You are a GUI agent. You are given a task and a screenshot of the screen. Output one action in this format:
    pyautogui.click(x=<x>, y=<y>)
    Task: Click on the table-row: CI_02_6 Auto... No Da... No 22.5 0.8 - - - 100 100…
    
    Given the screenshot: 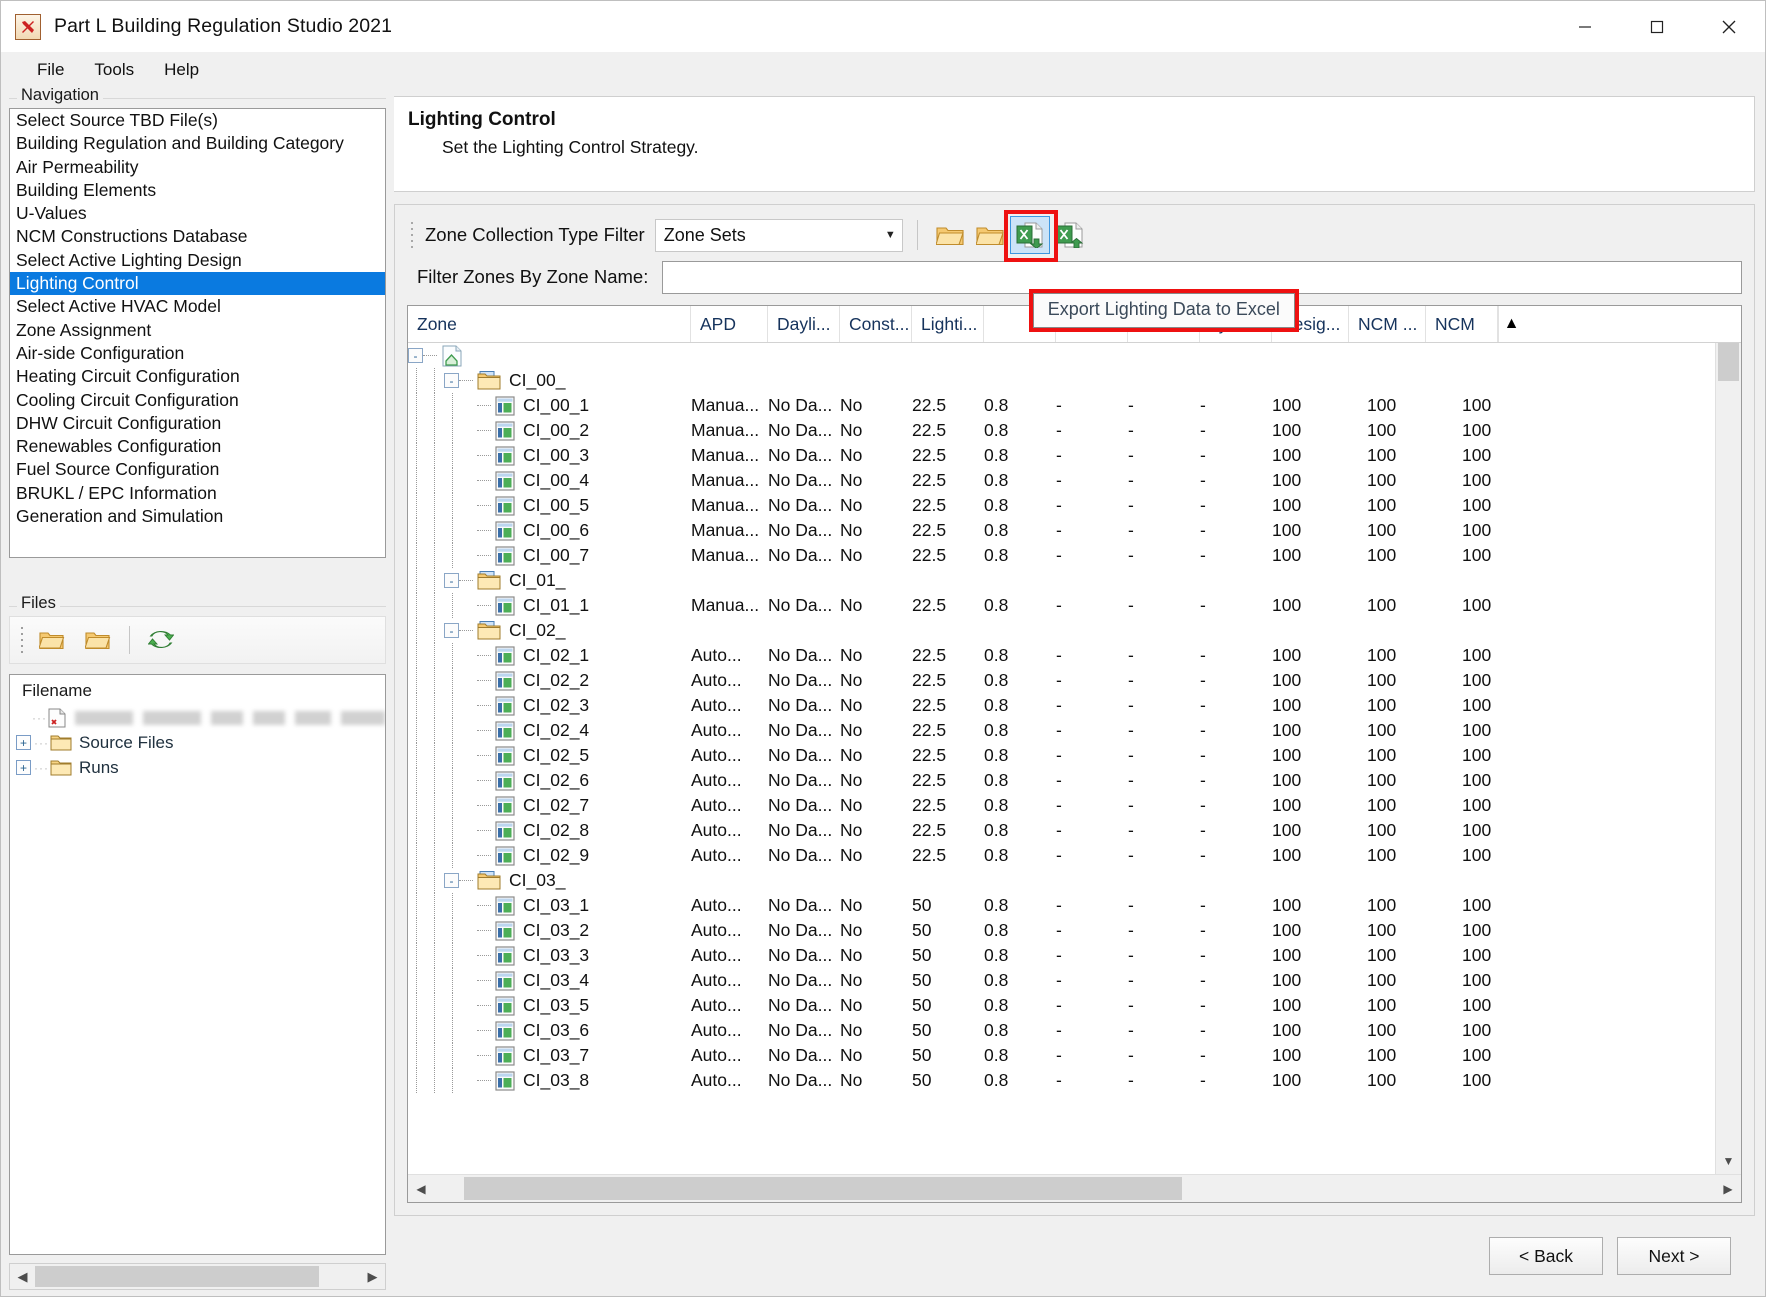 What is the action you would take?
    pyautogui.click(x=1061, y=780)
    